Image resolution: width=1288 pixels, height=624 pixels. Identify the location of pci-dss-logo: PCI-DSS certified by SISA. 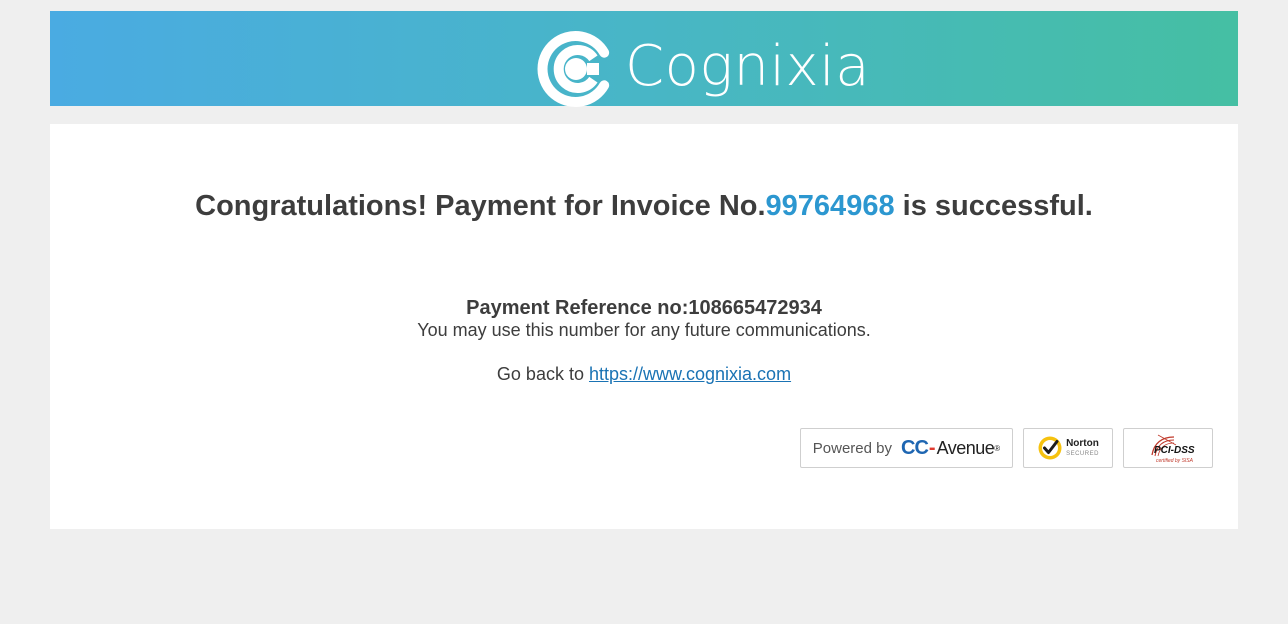
(1168, 448).